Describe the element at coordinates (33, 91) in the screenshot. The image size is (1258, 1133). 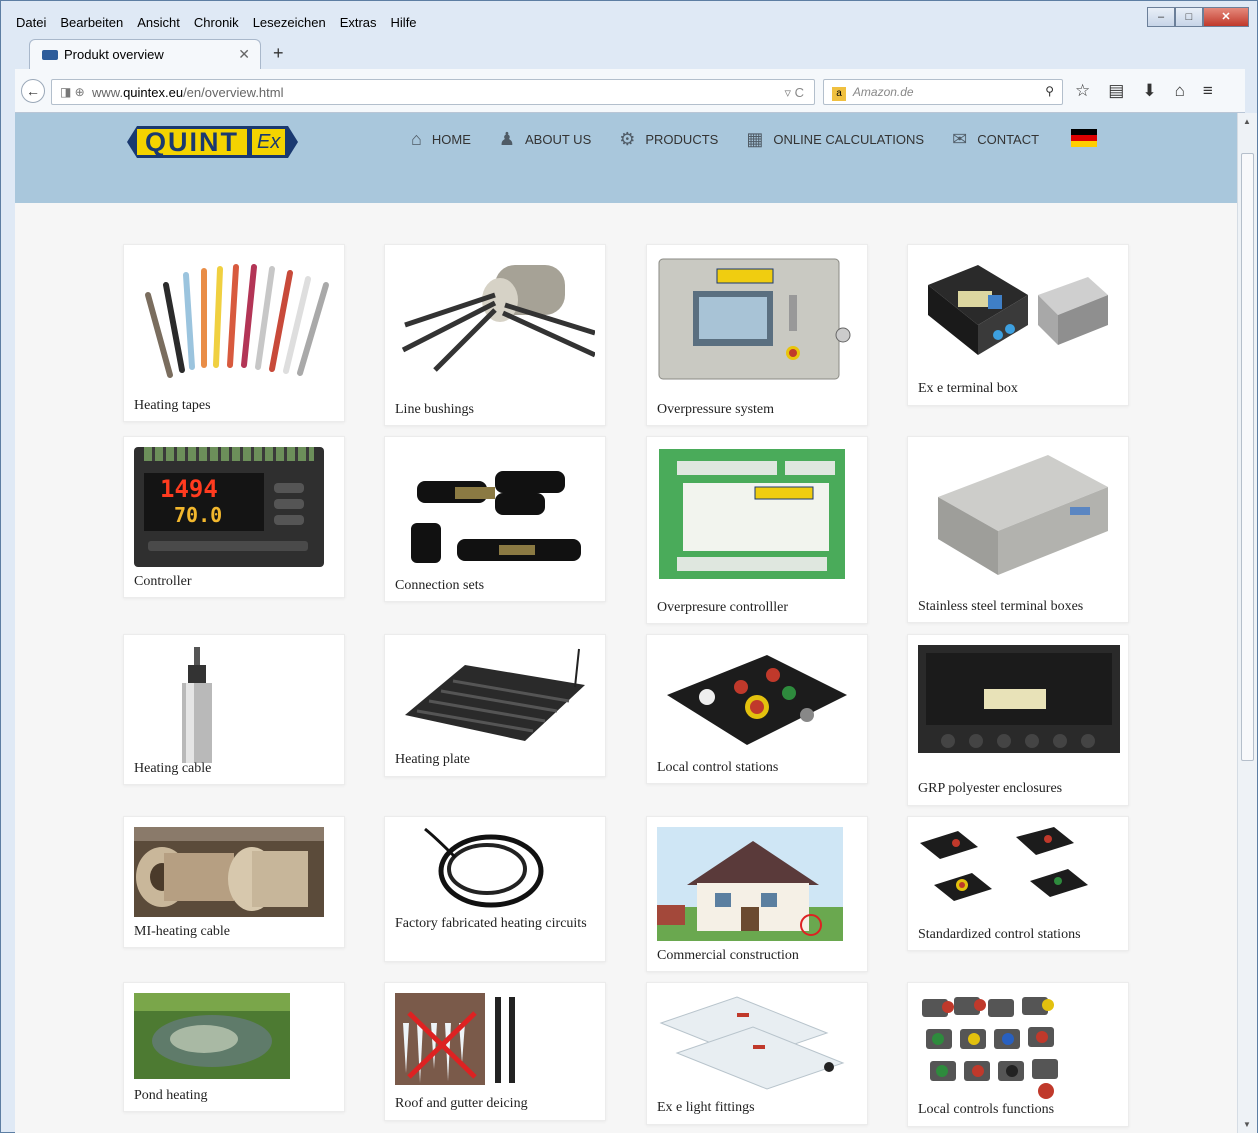
I see `back-button: ←` at that location.